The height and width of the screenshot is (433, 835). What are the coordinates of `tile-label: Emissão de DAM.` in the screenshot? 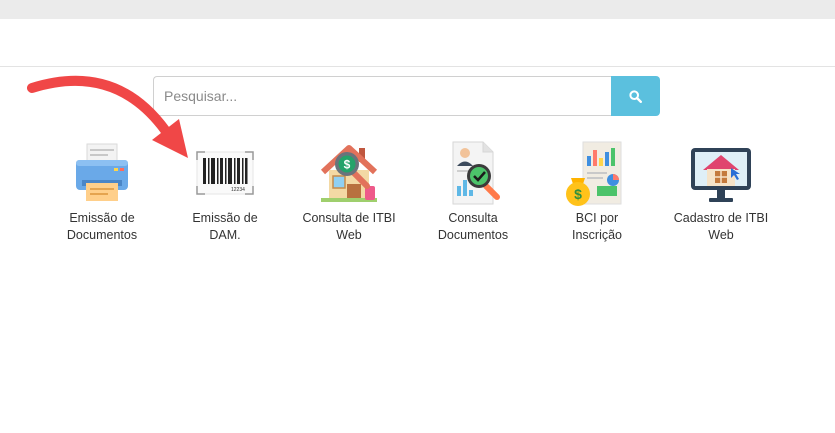 It's located at (225, 226).